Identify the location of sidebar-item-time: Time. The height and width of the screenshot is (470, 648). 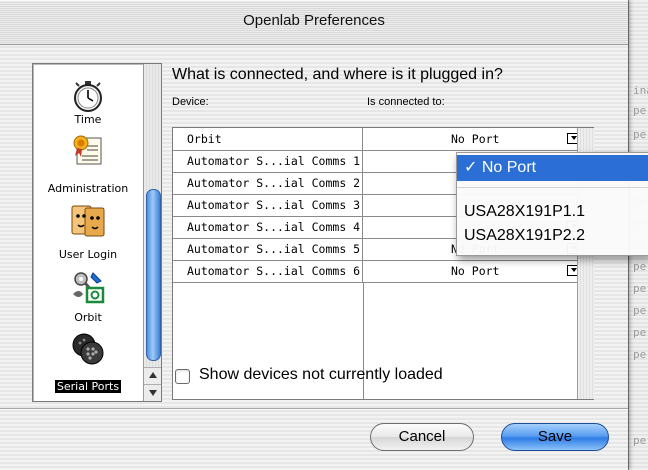
(88, 96).